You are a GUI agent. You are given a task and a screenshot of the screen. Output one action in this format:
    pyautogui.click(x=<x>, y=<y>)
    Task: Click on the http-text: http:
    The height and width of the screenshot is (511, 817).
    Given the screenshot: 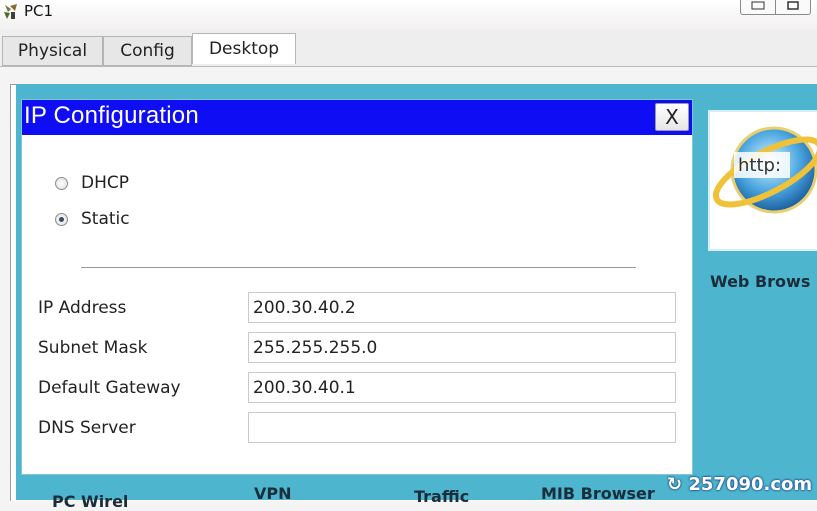 What is the action you would take?
    pyautogui.click(x=759, y=165)
    